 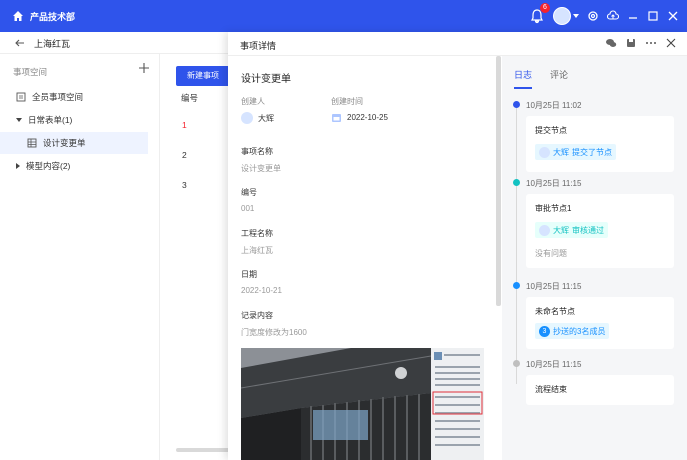 What do you see at coordinates (253, 101) in the screenshot?
I see `creator-label: 创建人` at bounding box center [253, 101].